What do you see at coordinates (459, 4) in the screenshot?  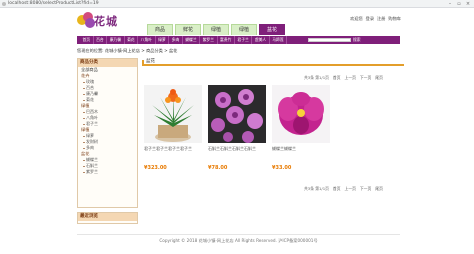 I see `maximize-icon: ▫` at bounding box center [459, 4].